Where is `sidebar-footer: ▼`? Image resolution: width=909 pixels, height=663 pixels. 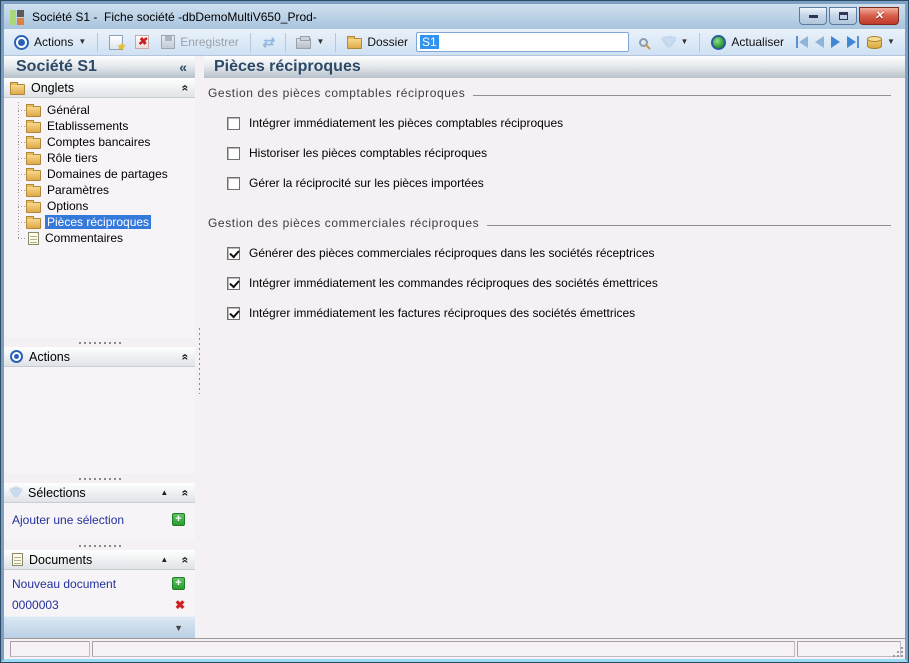
sidebar-footer: ▼ is located at coordinates (99, 627).